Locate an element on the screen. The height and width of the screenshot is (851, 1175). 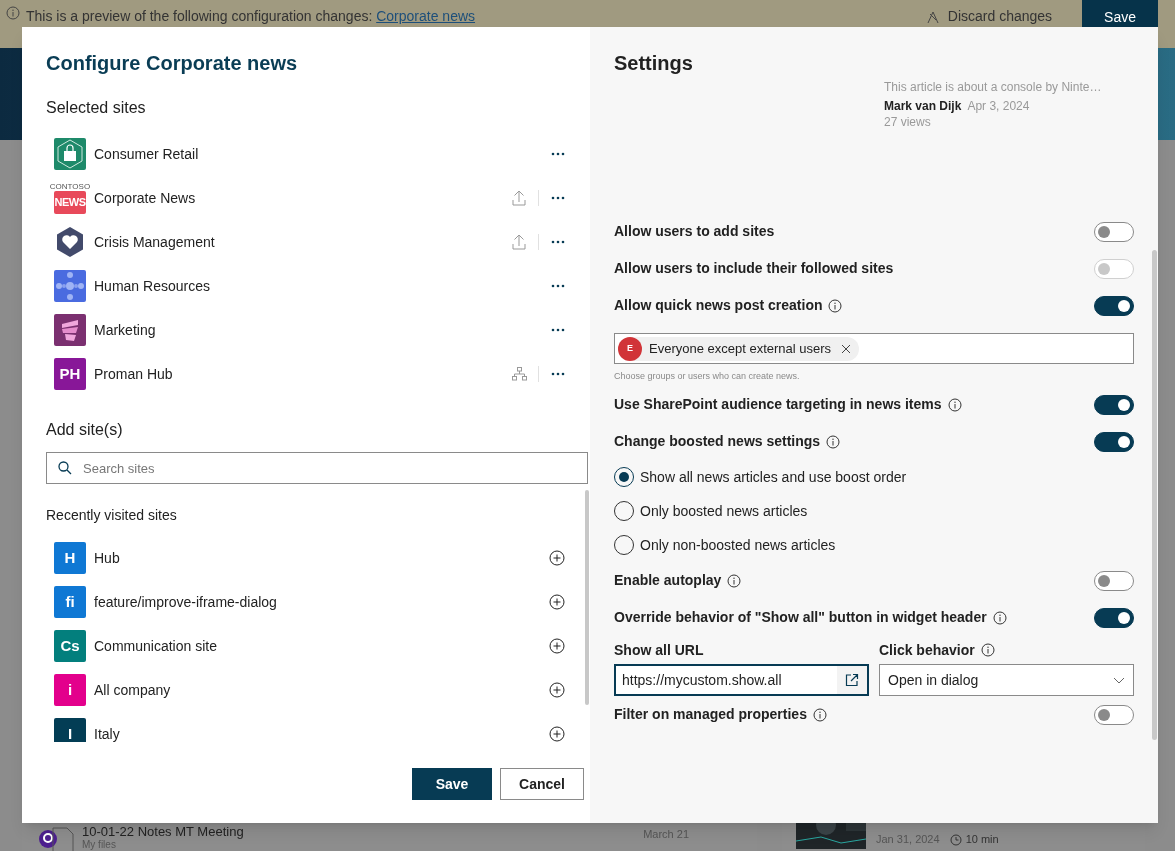
site-avatar: Cs is located at coordinates (70, 646).